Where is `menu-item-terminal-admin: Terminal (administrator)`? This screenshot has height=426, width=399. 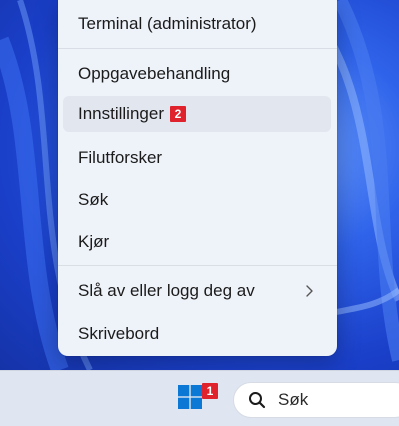 menu-item-terminal-admin: Terminal (administrator) is located at coordinates (197, 24).